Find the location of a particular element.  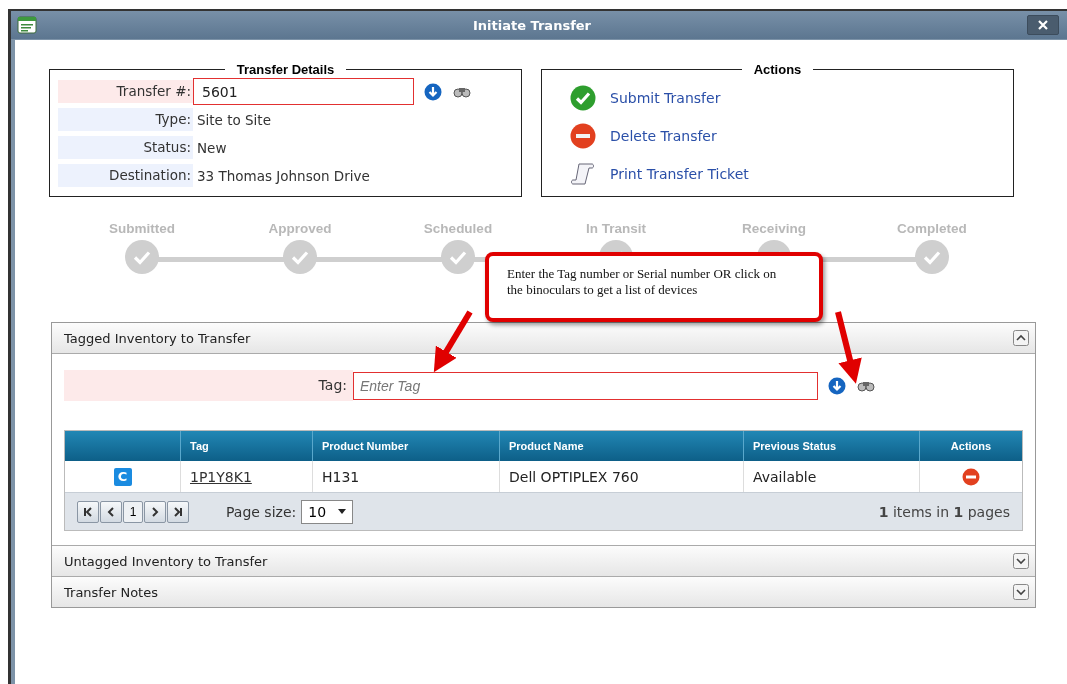

minus-icon is located at coordinates (583, 136).